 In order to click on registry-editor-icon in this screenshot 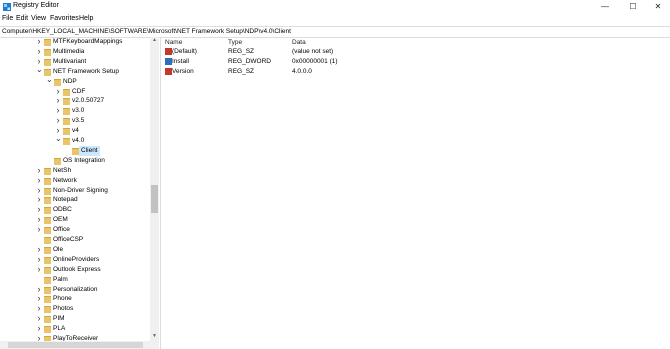, I will do `click(7, 7)`.